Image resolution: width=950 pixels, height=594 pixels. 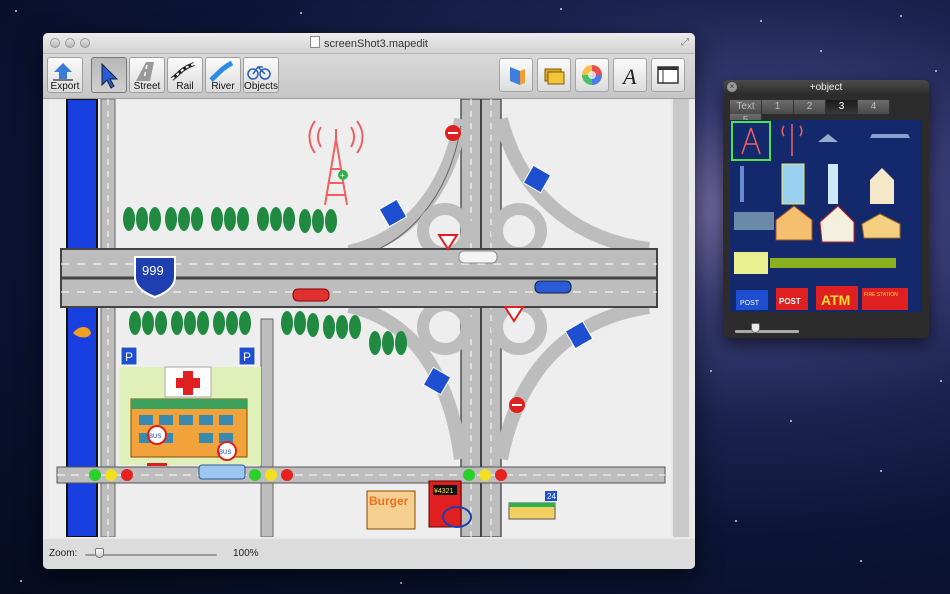 I want to click on status-footer: Zoom: 100%, so click(x=369, y=554).